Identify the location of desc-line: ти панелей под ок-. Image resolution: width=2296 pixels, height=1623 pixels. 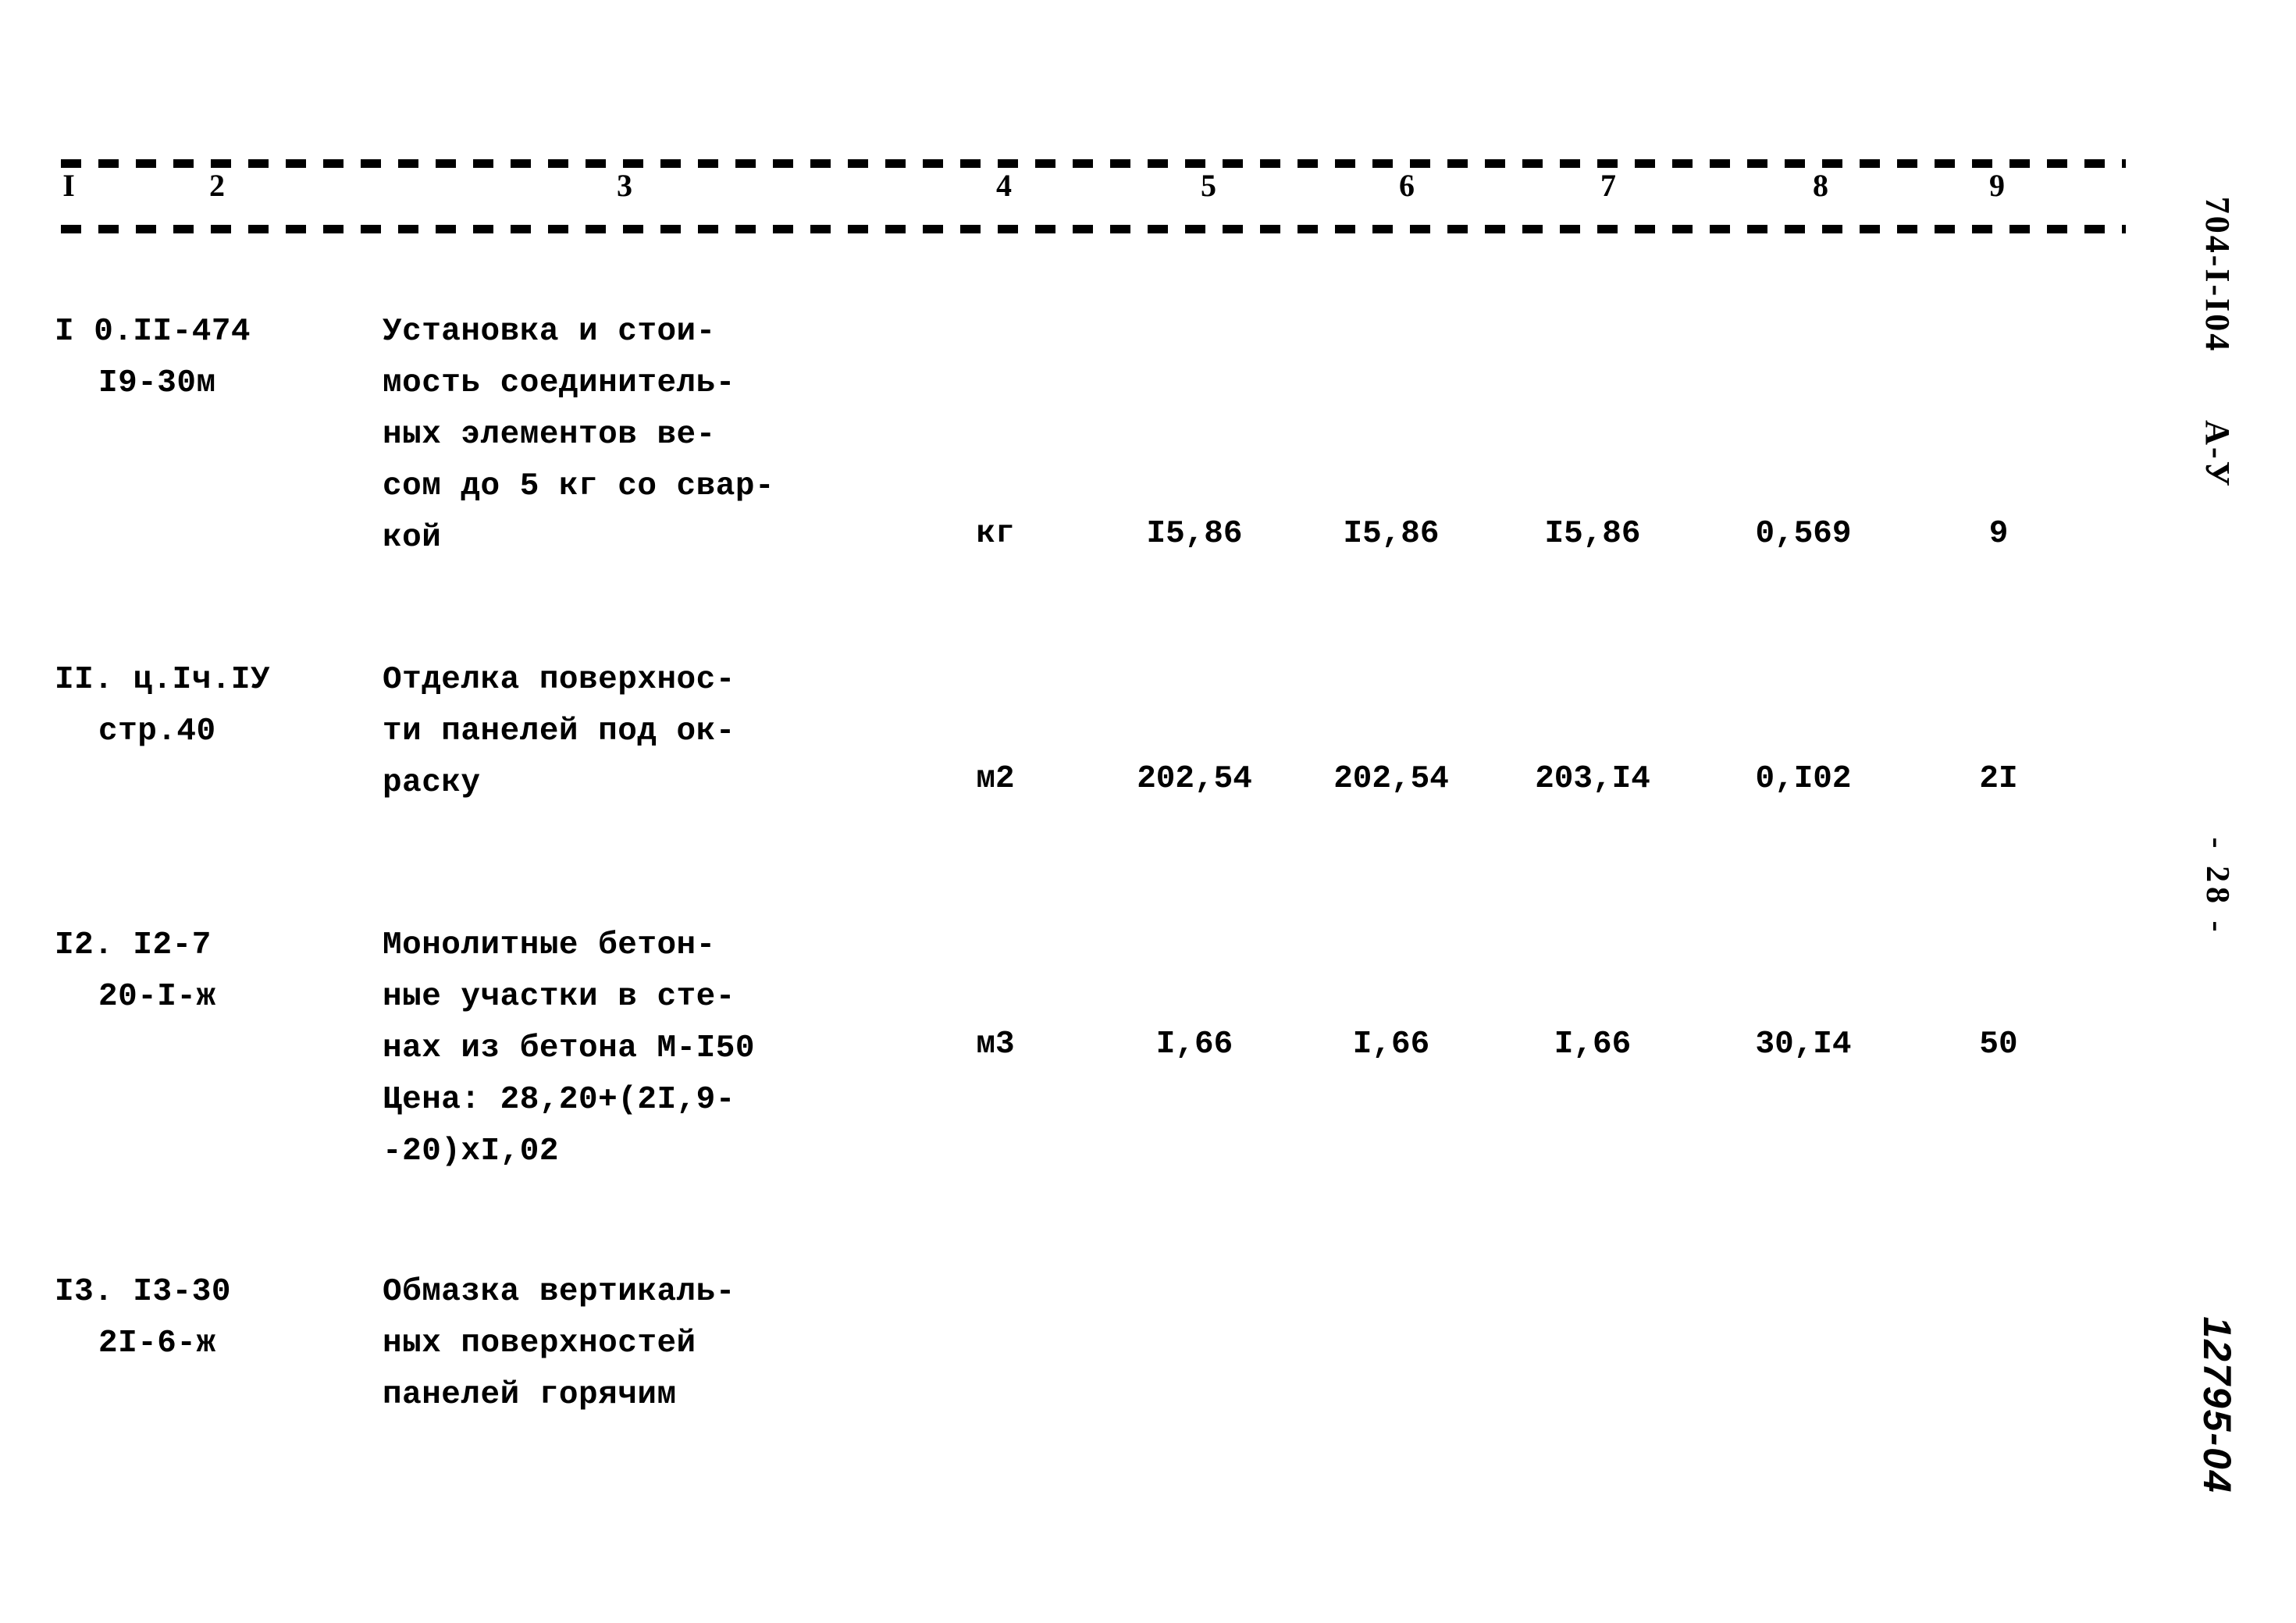
(559, 731).